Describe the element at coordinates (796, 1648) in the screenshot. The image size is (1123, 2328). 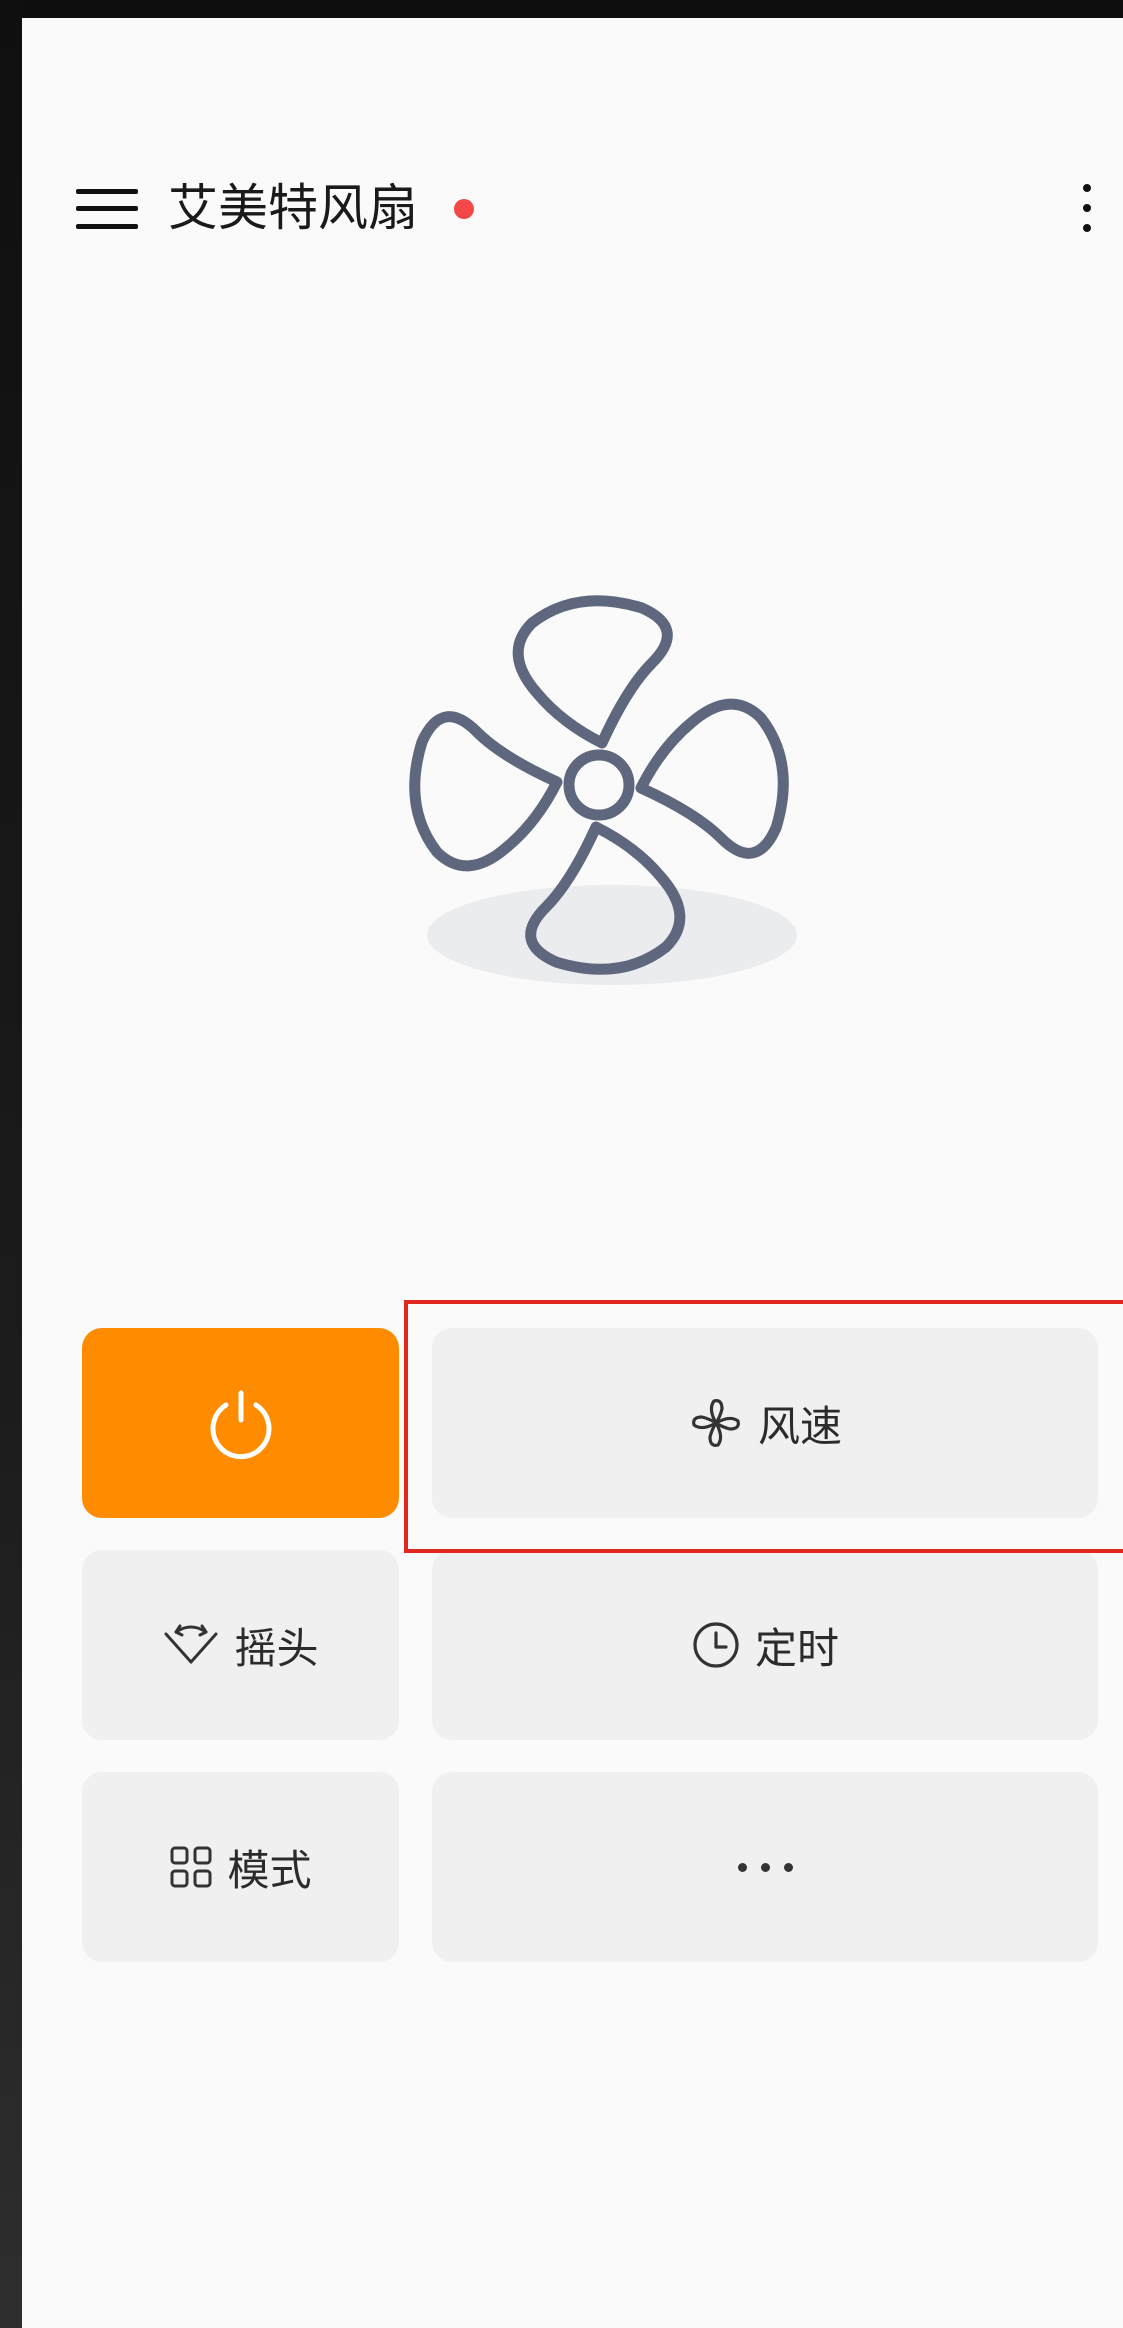
I see `timer-label: 定时` at that location.